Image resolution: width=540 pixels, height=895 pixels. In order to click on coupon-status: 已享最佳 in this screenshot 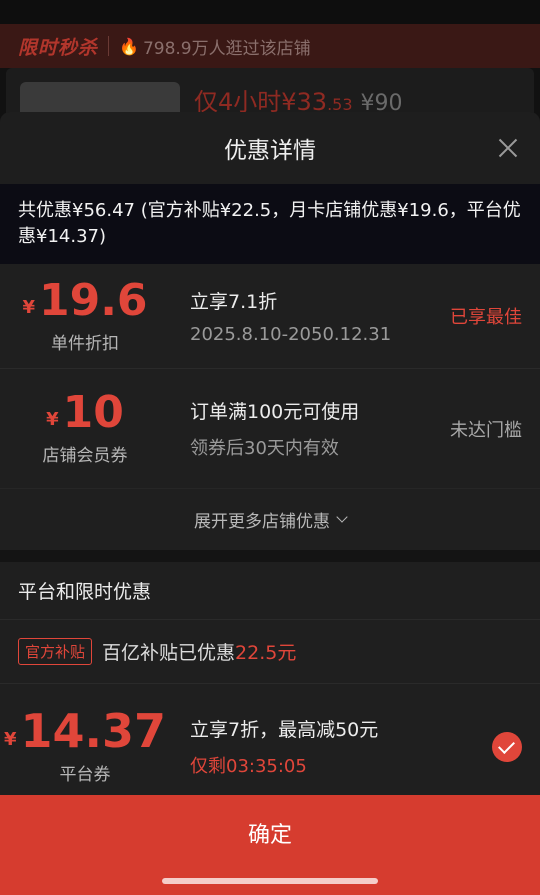, I will do `click(486, 317)`.